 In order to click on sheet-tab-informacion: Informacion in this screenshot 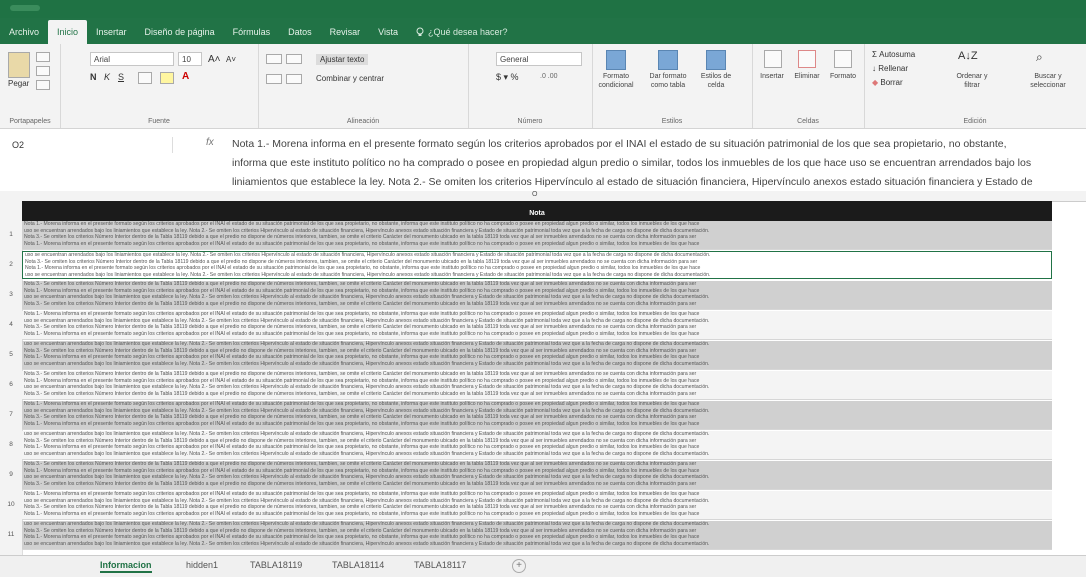, I will do `click(126, 566)`.